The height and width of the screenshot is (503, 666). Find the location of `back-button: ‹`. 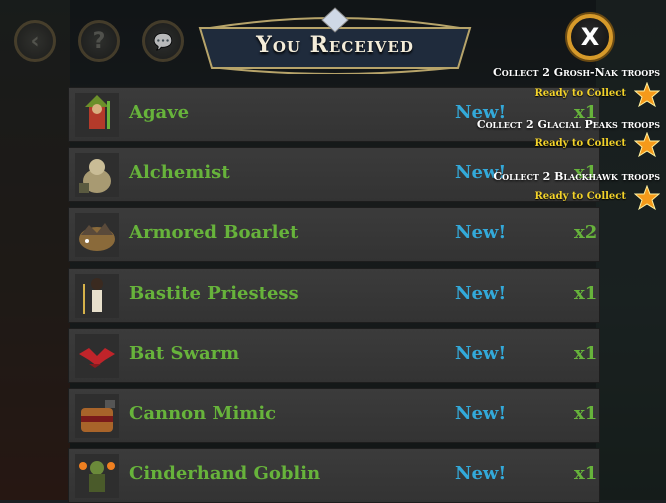

back-button: ‹ is located at coordinates (35, 41).